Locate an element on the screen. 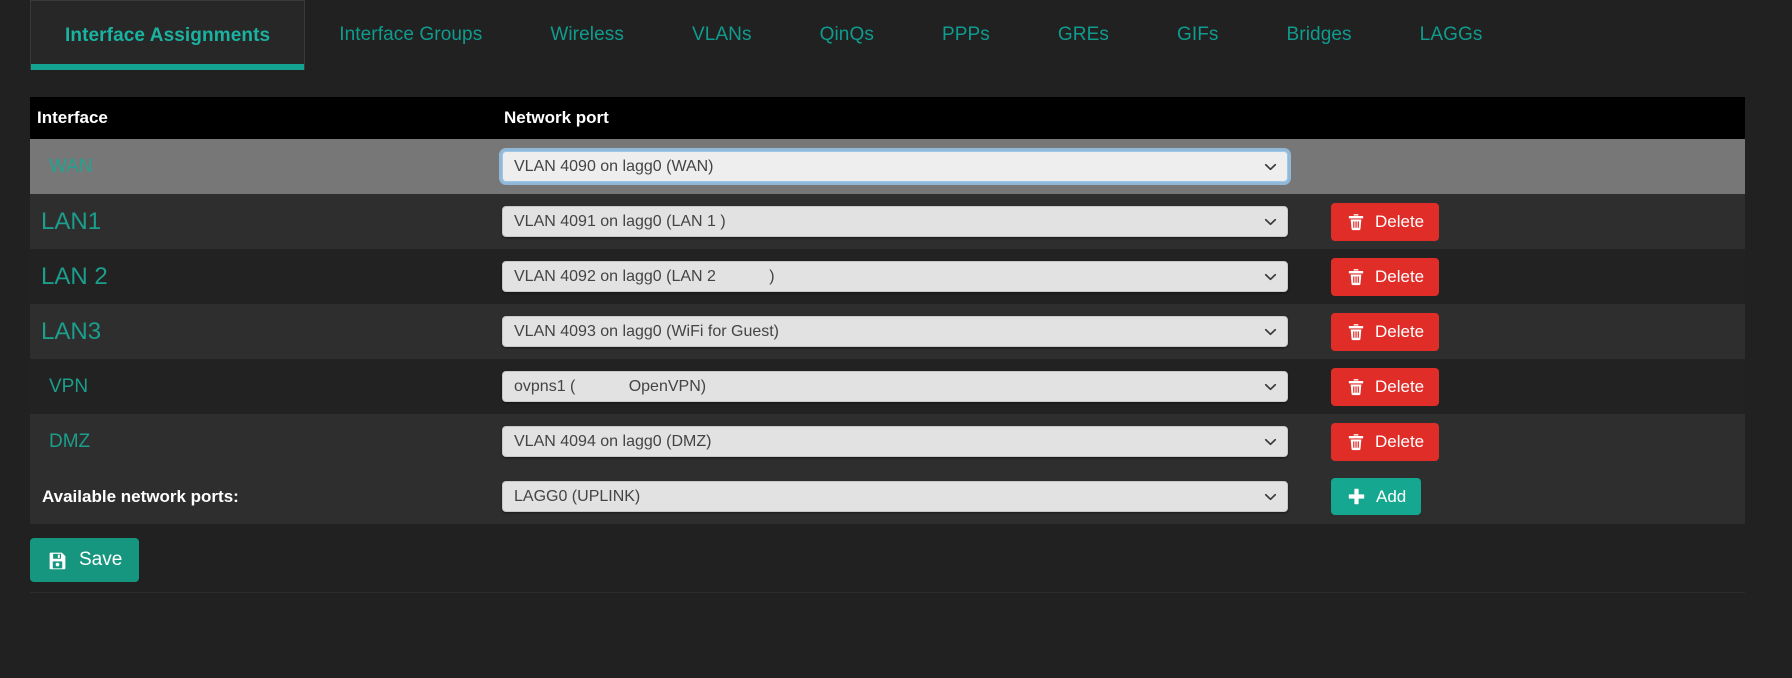 This screenshot has width=1792, height=678. interface-link: VPN is located at coordinates (62, 386).